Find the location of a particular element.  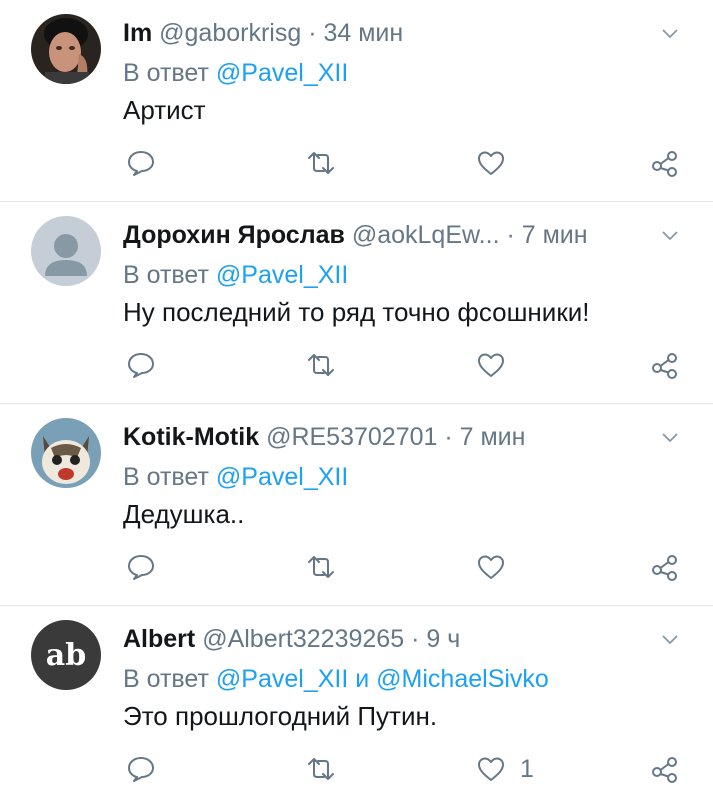

reply-context: В ответ @Pavel_XII и @MichaelSivko is located at coordinates (336, 679).